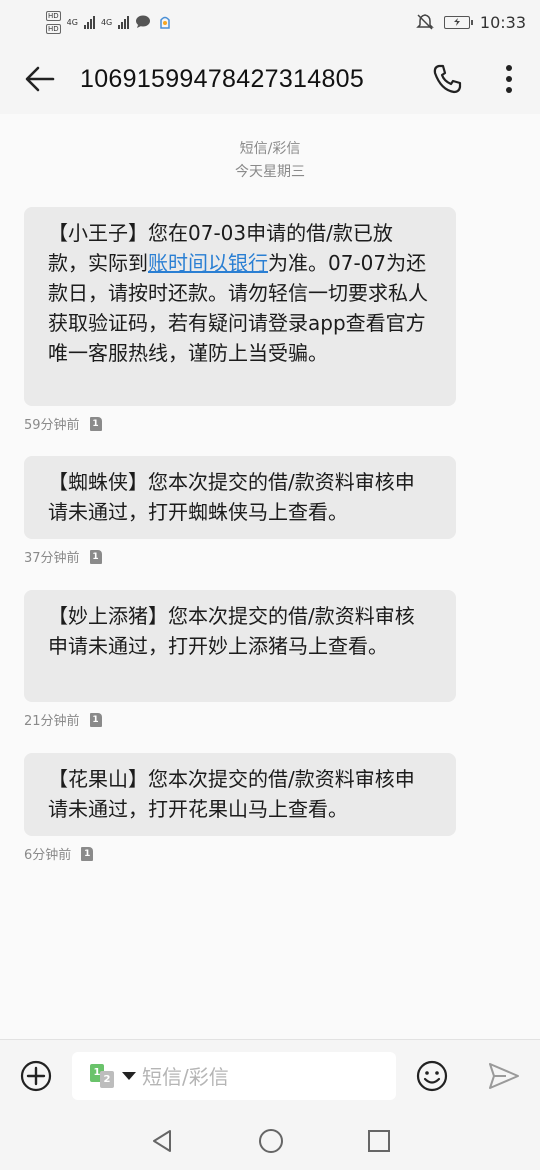  Describe the element at coordinates (72, 22) in the screenshot. I see `network-label-1: 4G` at that location.